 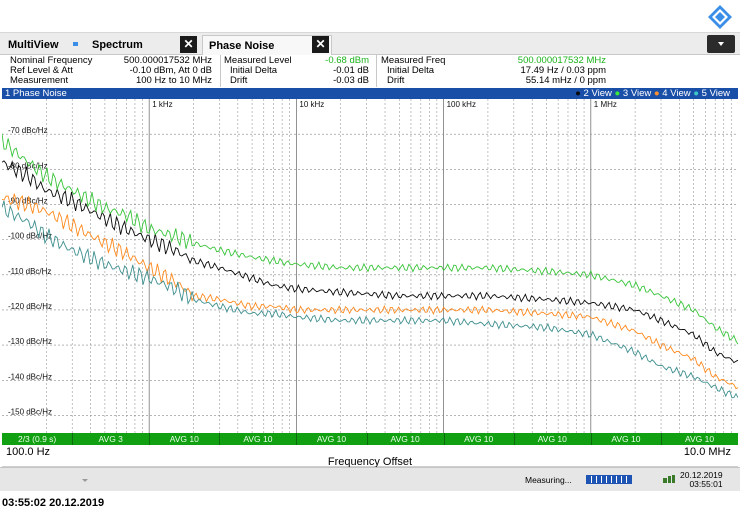 What do you see at coordinates (370, 456) in the screenshot?
I see `x-axis-footer: 100.0 Hz Frequency Offset 10.0 MHz` at bounding box center [370, 456].